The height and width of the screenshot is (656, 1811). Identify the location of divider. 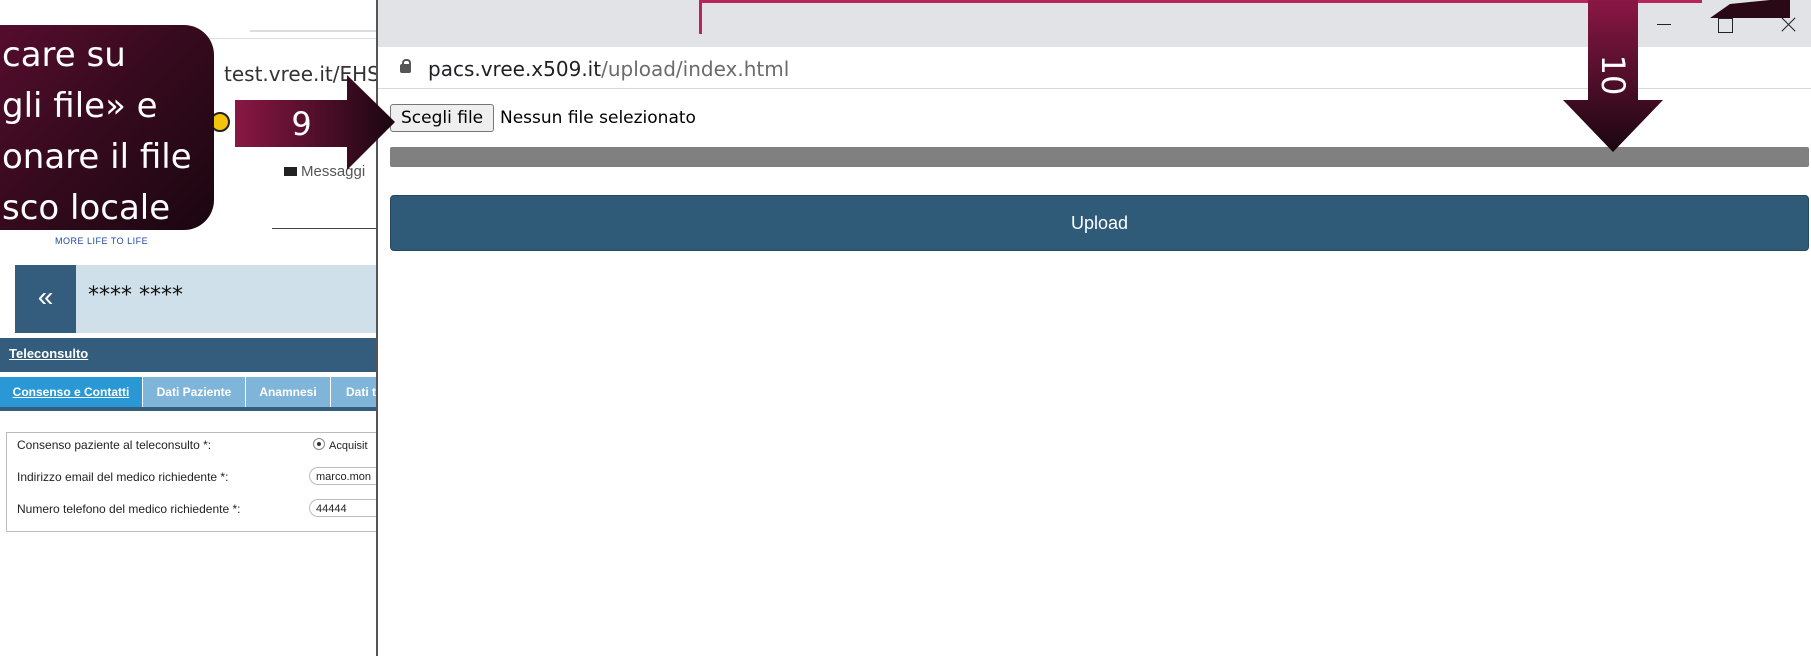
(327, 228).